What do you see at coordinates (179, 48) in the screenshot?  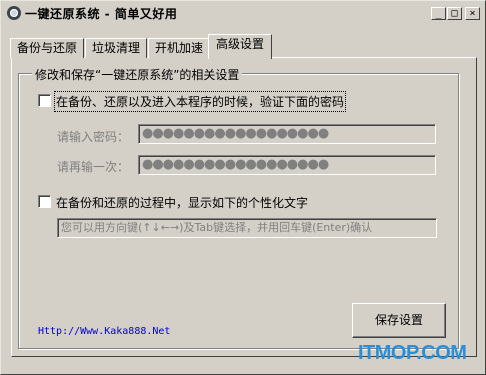 I see `tab-boot-speedup: 开机加速` at bounding box center [179, 48].